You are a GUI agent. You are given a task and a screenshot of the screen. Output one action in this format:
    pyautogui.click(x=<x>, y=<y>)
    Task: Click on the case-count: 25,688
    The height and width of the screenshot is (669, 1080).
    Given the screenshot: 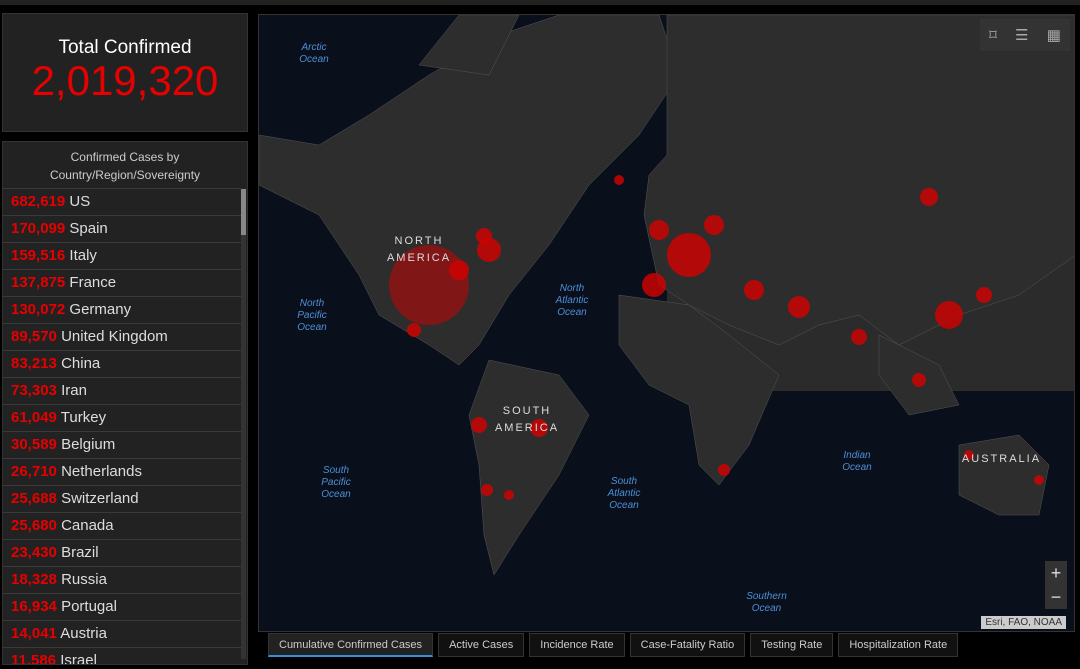 What is the action you would take?
    pyautogui.click(x=34, y=498)
    